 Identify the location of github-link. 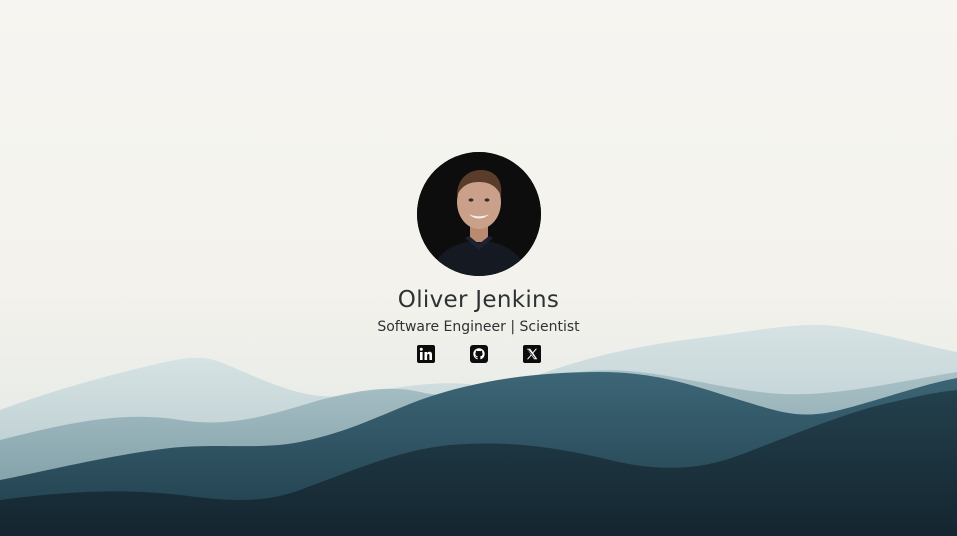
(478, 354).